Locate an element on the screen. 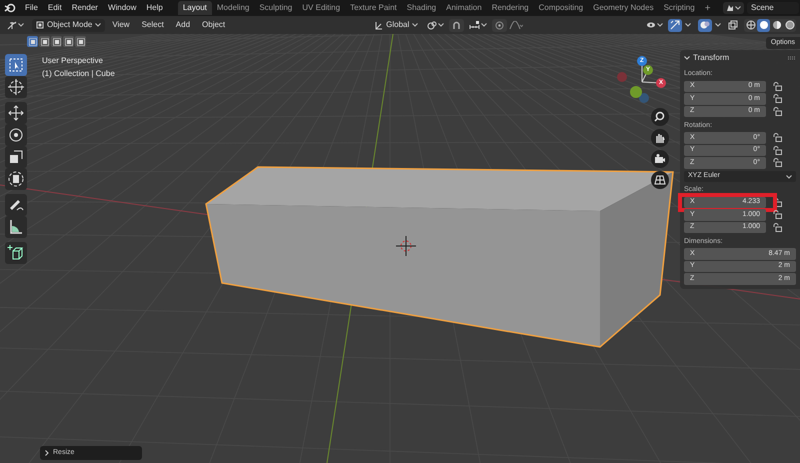  active-object-label: (1) Collection | Cube is located at coordinates (78, 74).